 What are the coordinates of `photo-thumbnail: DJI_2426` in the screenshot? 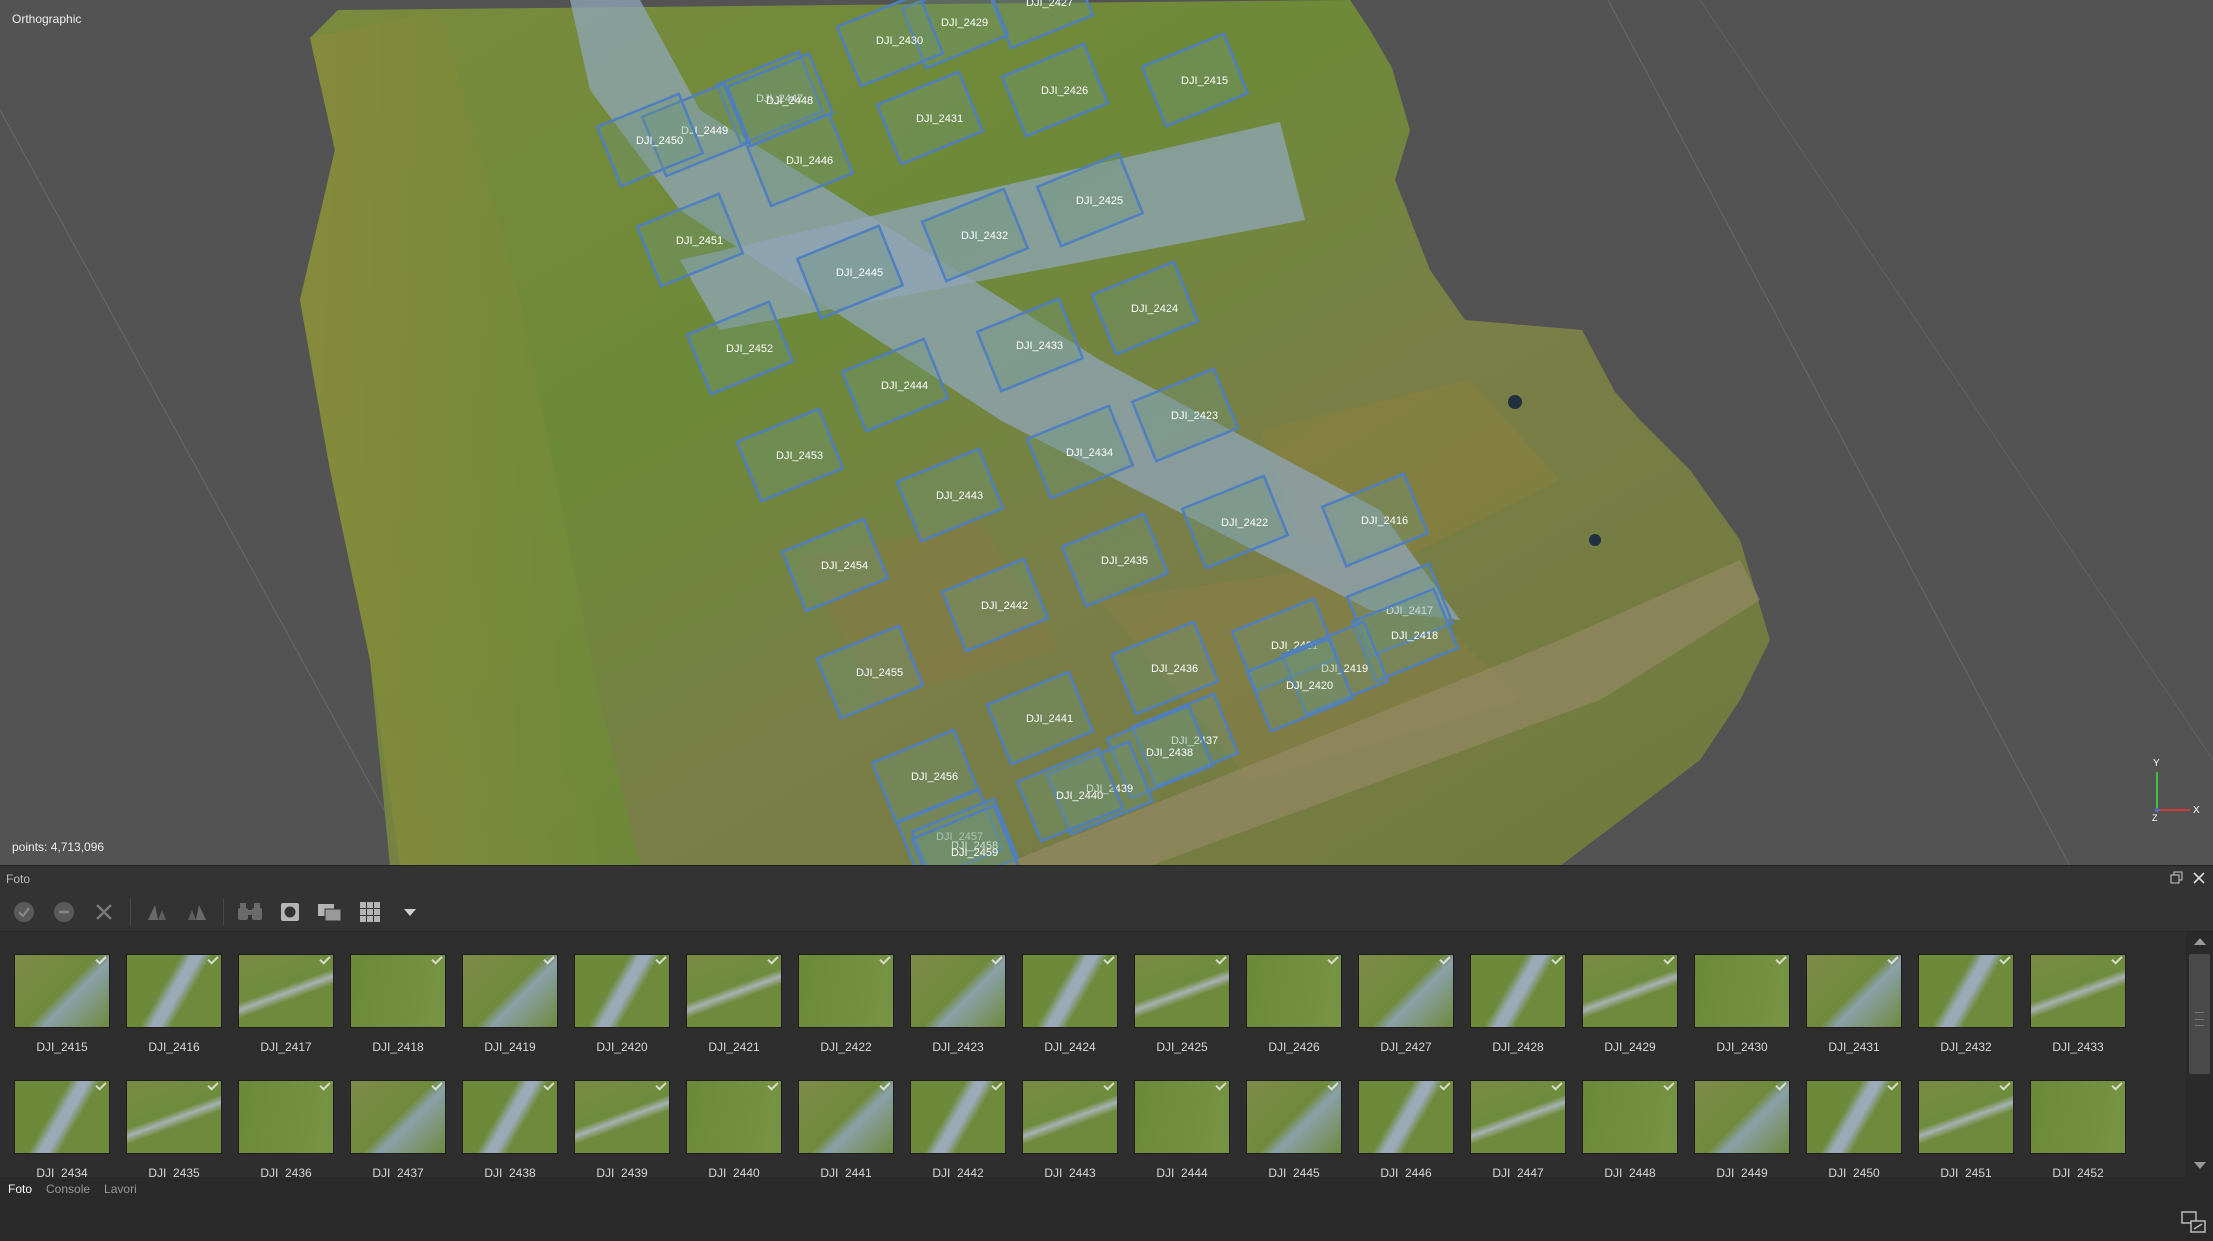 It's located at (1294, 1004).